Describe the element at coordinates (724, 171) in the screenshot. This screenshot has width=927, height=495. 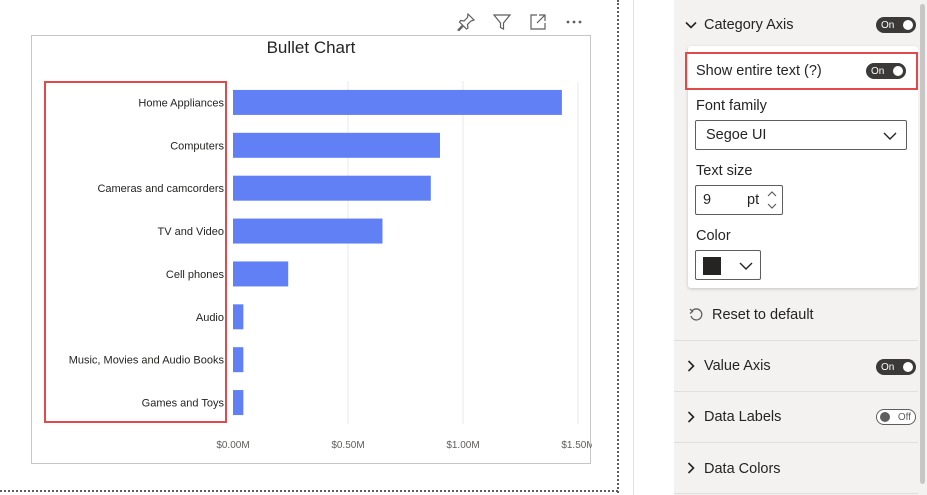
I see `text-size-label: Text size` at that location.